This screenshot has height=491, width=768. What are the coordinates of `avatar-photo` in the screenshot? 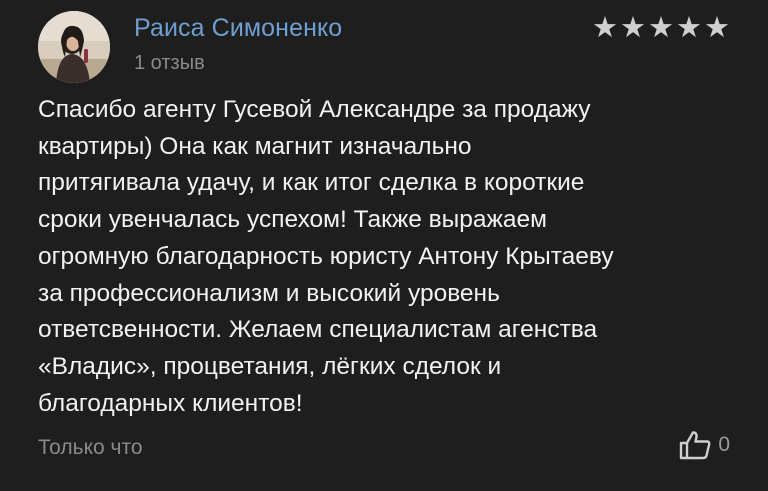 It's located at (74, 47).